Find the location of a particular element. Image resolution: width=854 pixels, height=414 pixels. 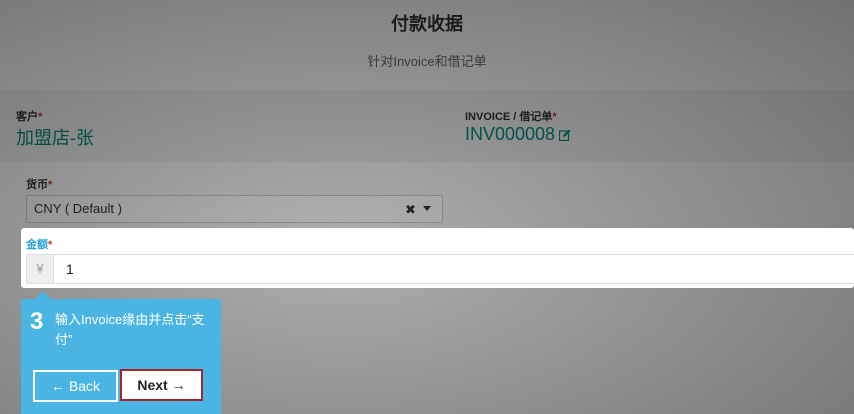

amount-label: 金额* is located at coordinates (39, 245).